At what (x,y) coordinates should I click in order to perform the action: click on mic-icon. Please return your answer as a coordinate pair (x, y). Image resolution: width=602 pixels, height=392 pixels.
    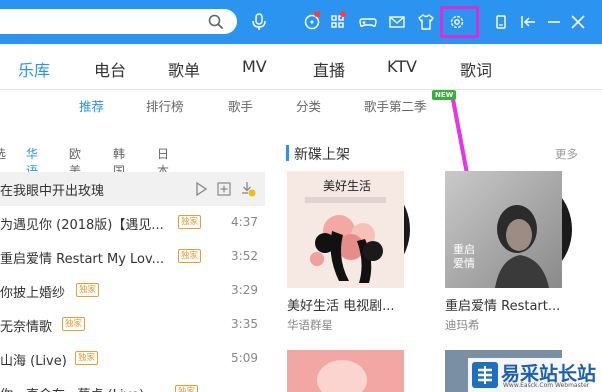
    Looking at the image, I should click on (259, 22).